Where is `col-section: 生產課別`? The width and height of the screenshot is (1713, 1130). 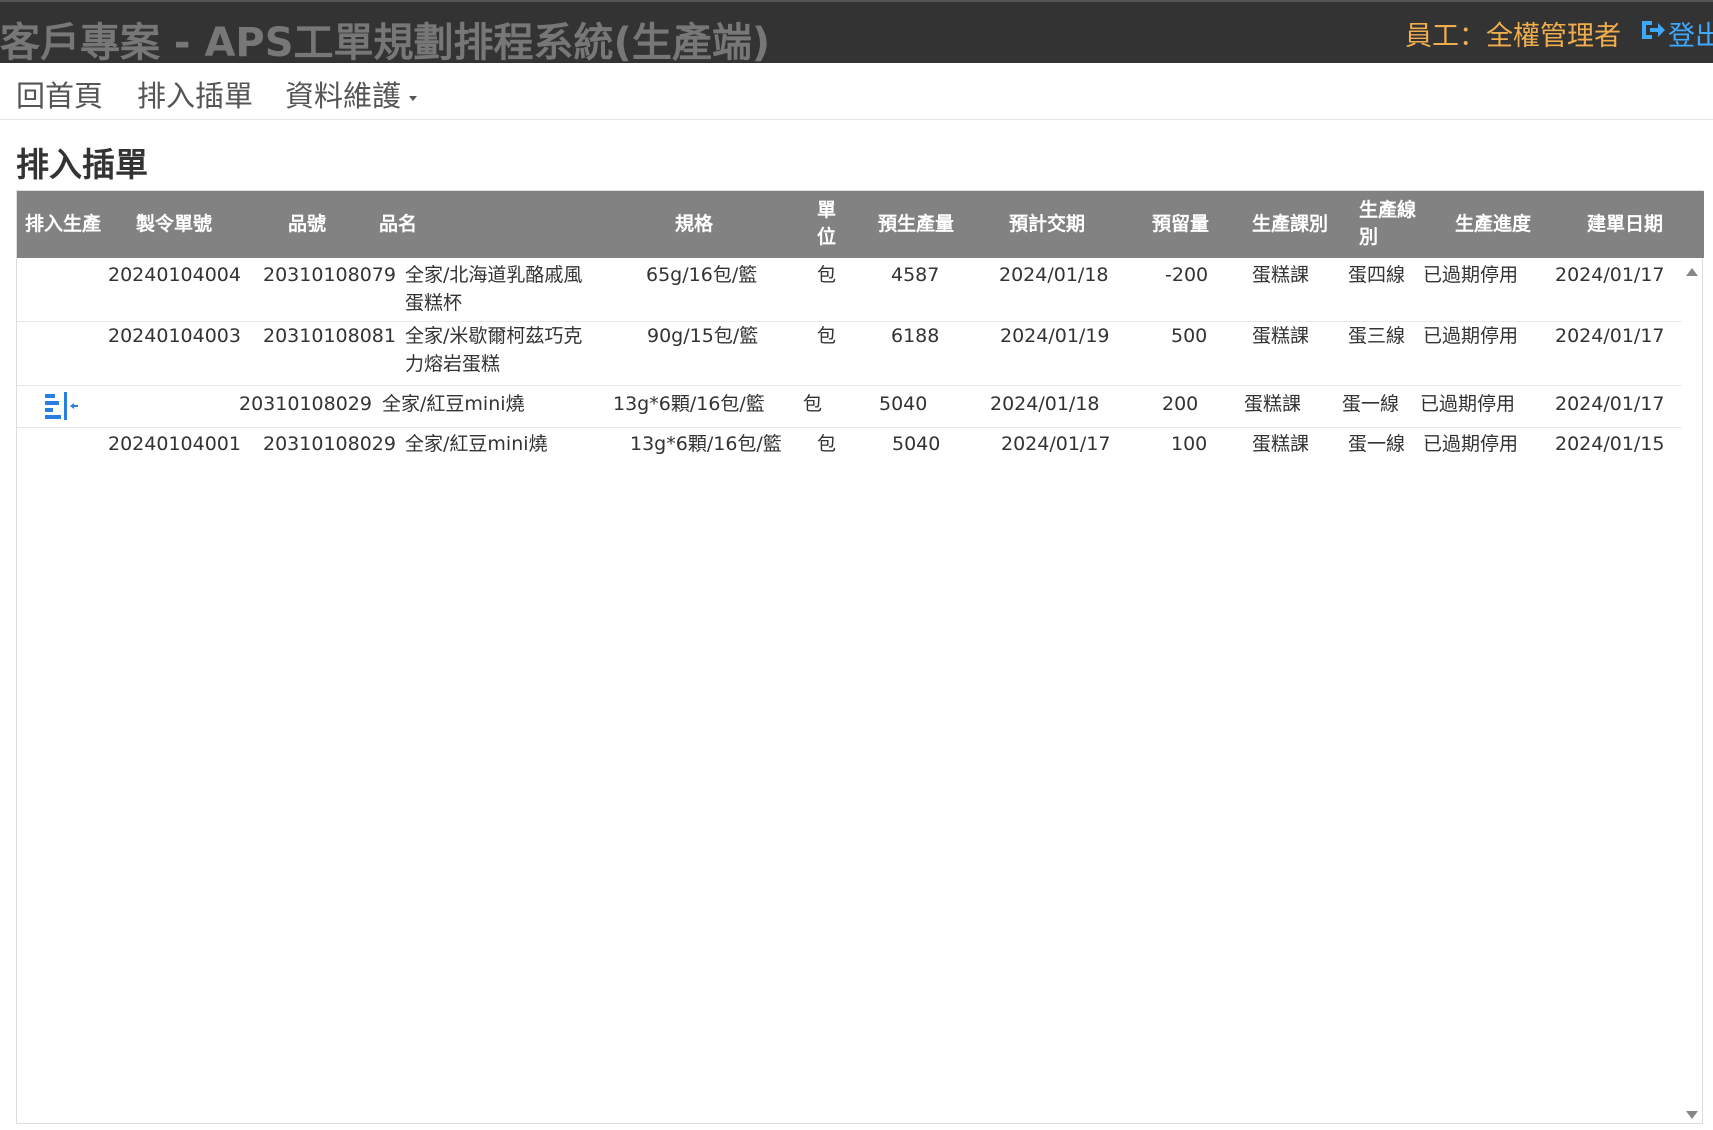 col-section: 生產課別 is located at coordinates (1290, 224).